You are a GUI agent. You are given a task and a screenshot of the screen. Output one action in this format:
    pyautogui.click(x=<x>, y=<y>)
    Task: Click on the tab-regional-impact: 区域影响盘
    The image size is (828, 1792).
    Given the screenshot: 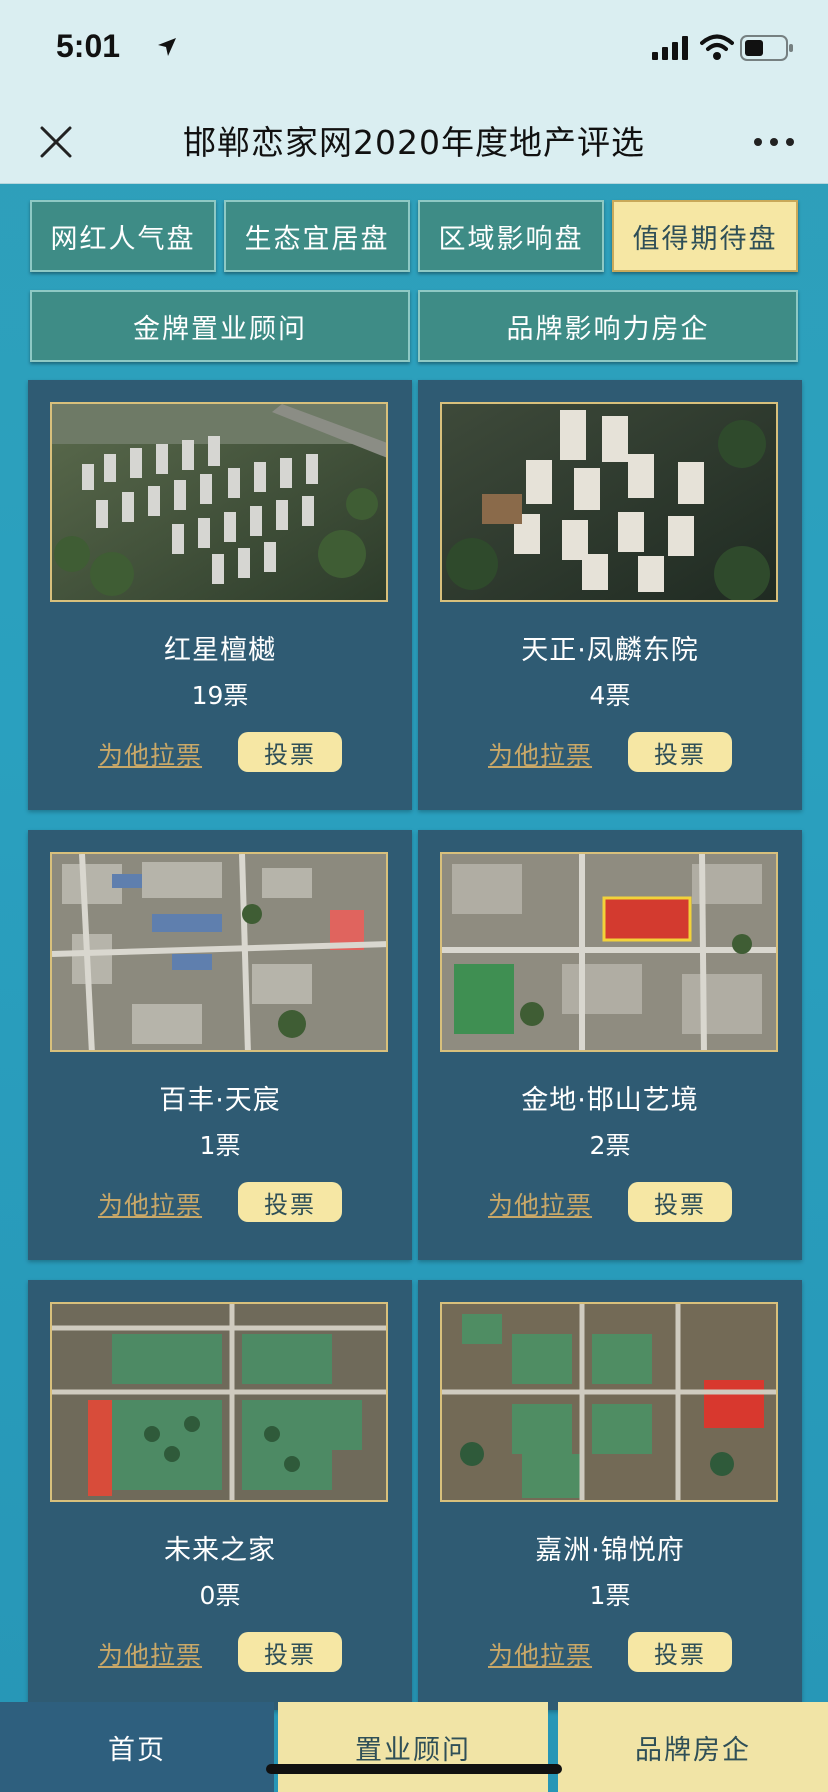 What is the action you would take?
    pyautogui.click(x=511, y=236)
    